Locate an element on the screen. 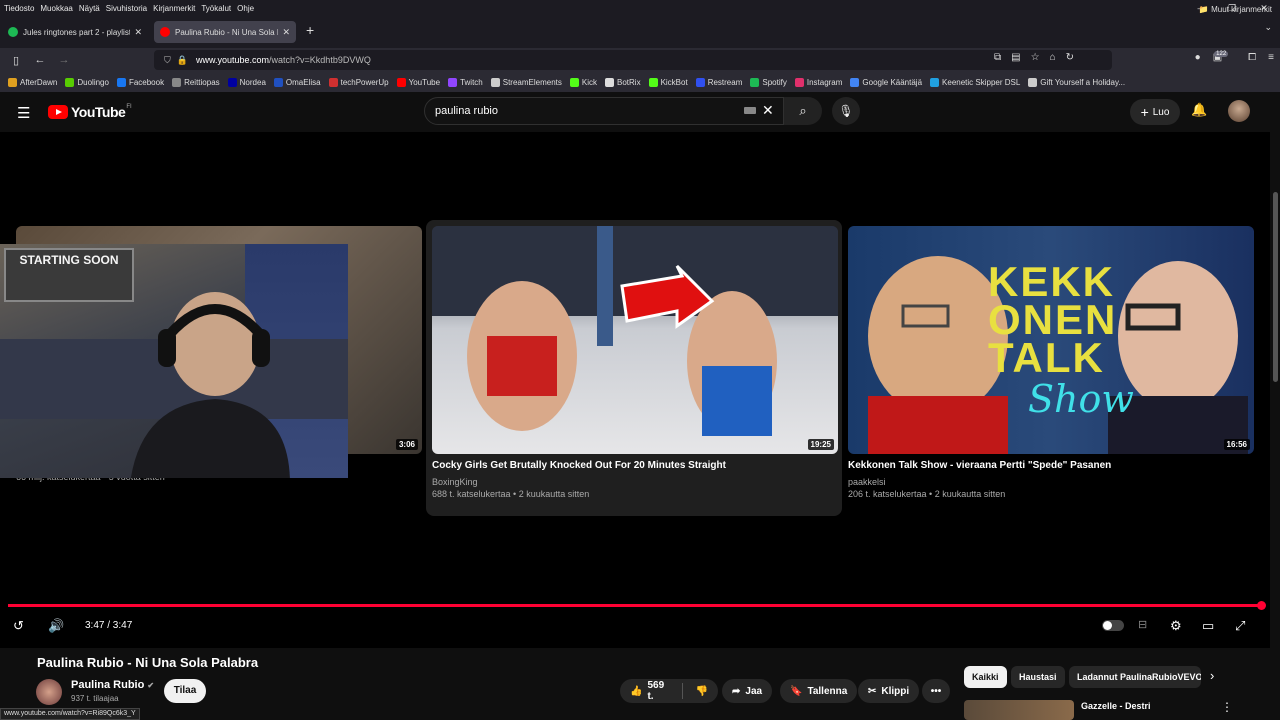 Image resolution: width=1280 pixels, height=720 pixels. keyboard-icon is located at coordinates (750, 110).